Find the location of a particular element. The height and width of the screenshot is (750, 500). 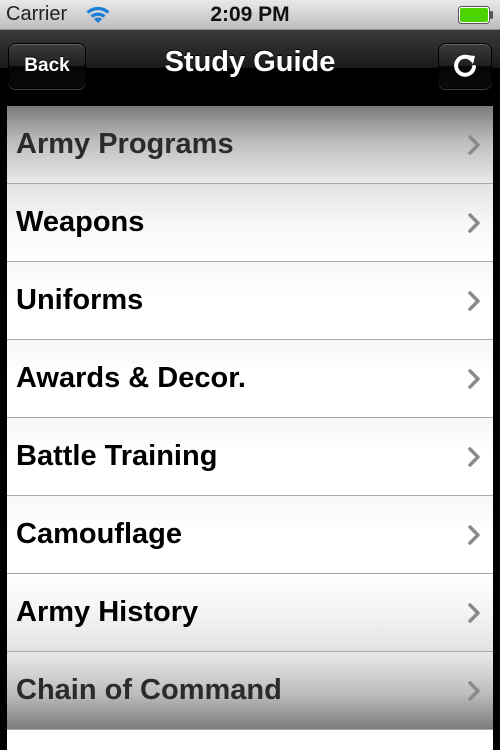

refresh-icon is located at coordinates (465, 65).